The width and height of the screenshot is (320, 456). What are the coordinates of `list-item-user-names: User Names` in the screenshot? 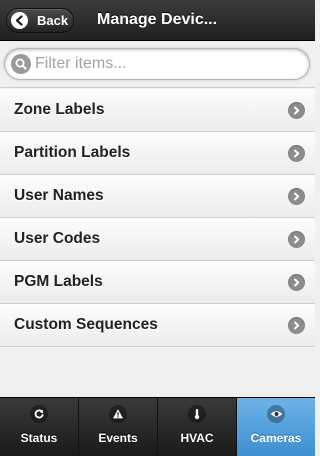 It's located at (157, 196).